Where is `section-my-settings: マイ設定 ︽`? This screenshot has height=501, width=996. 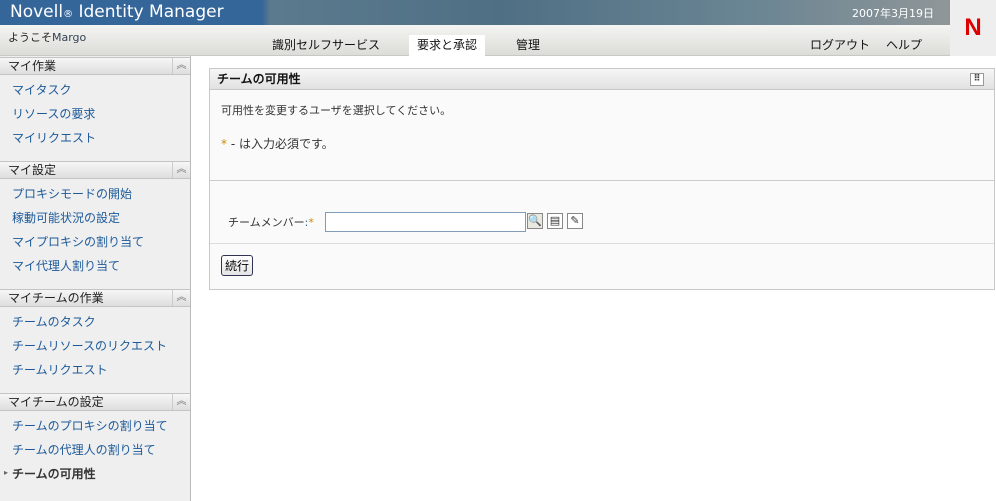 section-my-settings: マイ設定 ︽ is located at coordinates (95, 170).